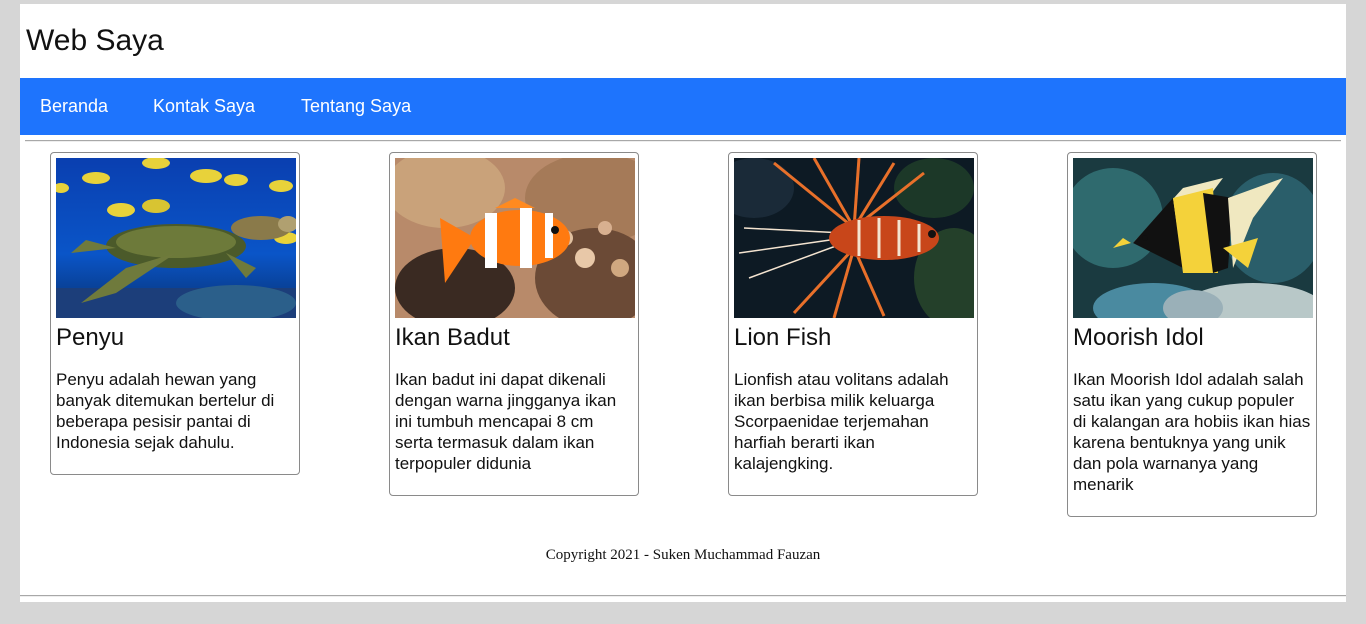 The width and height of the screenshot is (1366, 624). I want to click on top-divider, so click(683, 141).